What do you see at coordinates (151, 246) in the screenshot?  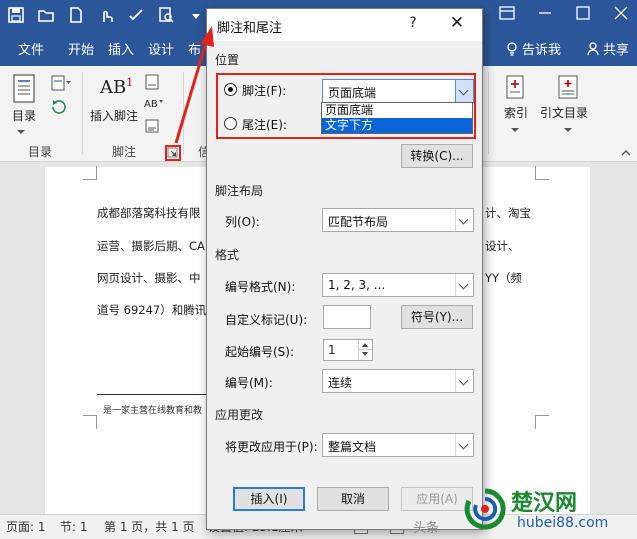 I see `document-line-2: 运营、摄影后期、CA` at bounding box center [151, 246].